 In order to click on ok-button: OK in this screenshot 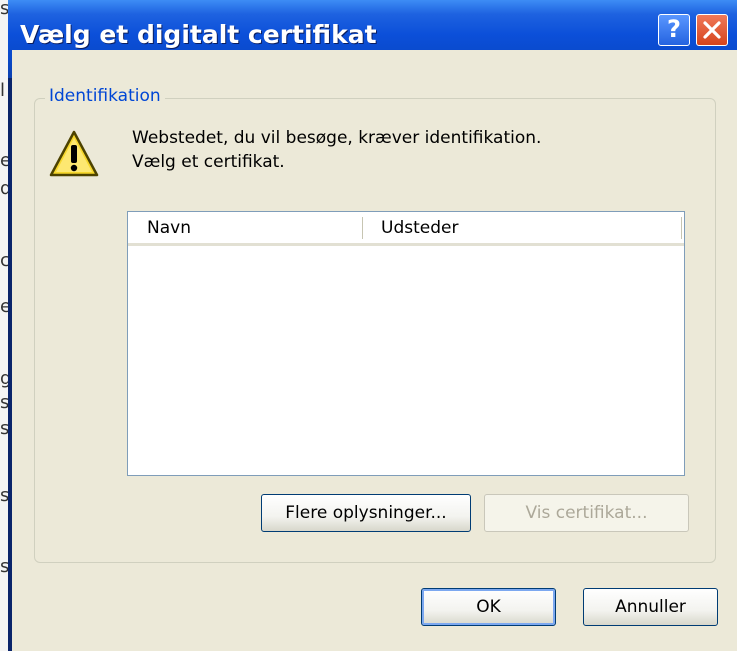, I will do `click(488, 607)`.